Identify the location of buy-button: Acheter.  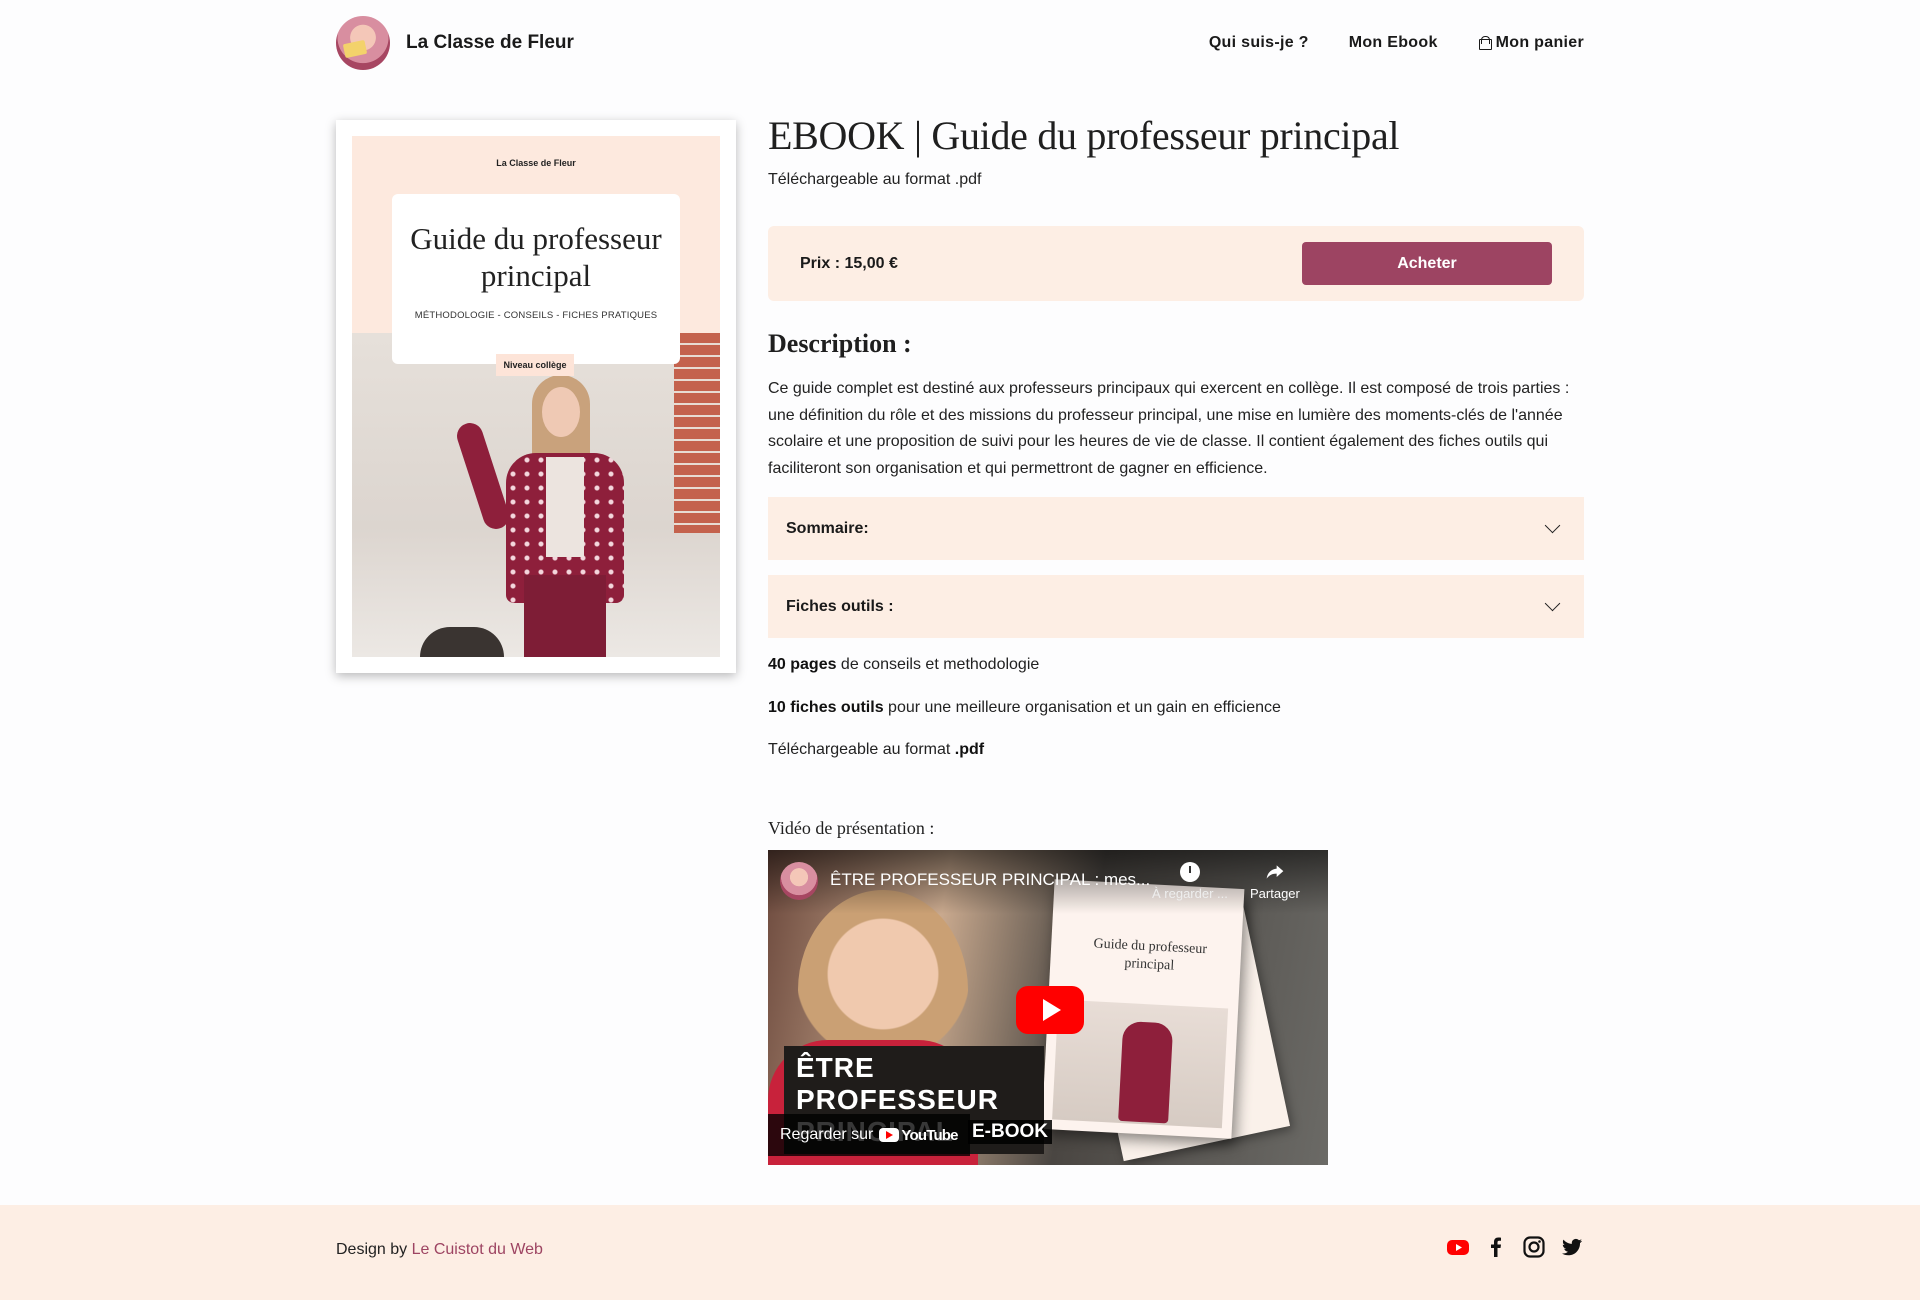
(1427, 263).